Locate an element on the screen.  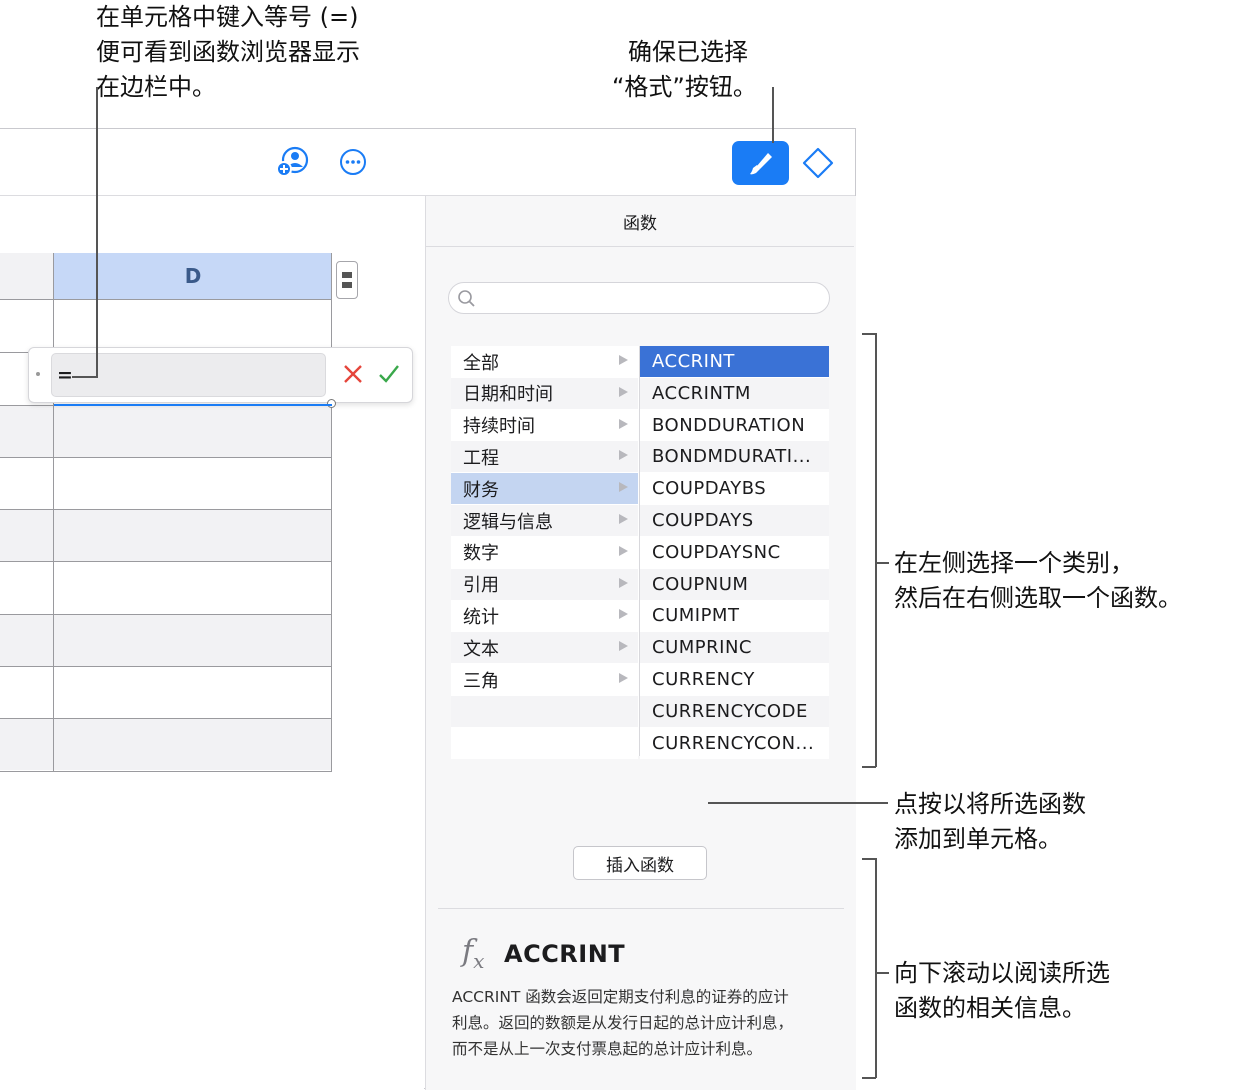
collaborate-icon is located at coordinates (292, 162).